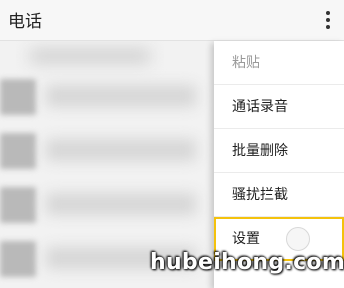 This screenshot has height=288, width=344. Describe the element at coordinates (279, 63) in the screenshot. I see `menu-item-paste: 粘贴` at that location.